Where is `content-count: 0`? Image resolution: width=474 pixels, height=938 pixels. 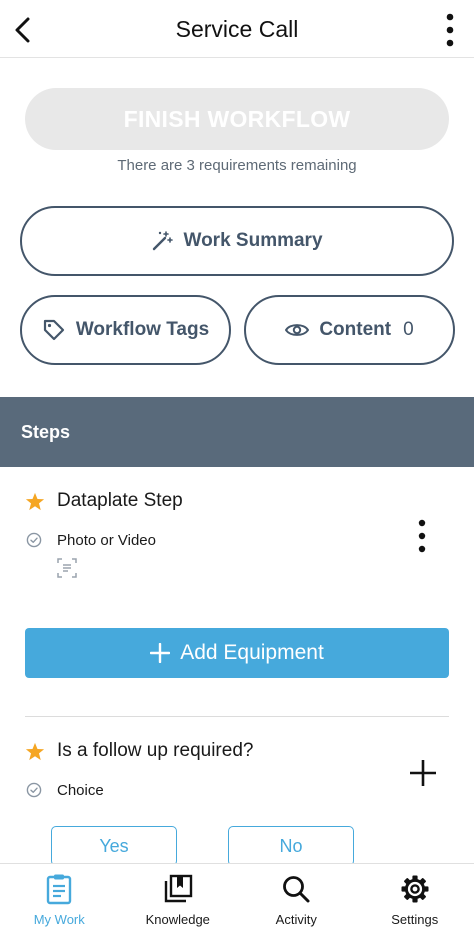
content-count: 0 is located at coordinates (408, 329).